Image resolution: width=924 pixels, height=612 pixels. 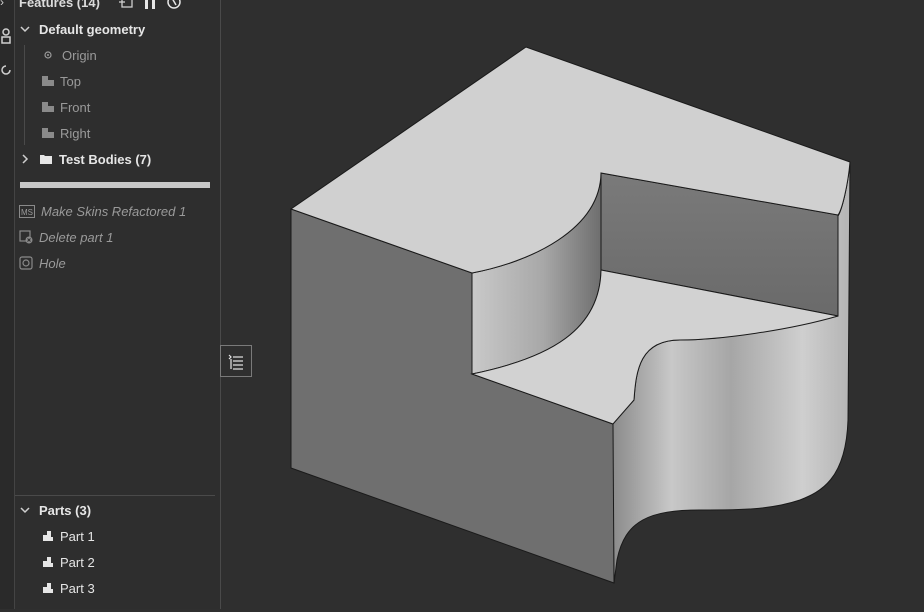 I want to click on tree-item-test-bodies: Test Bodies (7), so click(x=85, y=159).